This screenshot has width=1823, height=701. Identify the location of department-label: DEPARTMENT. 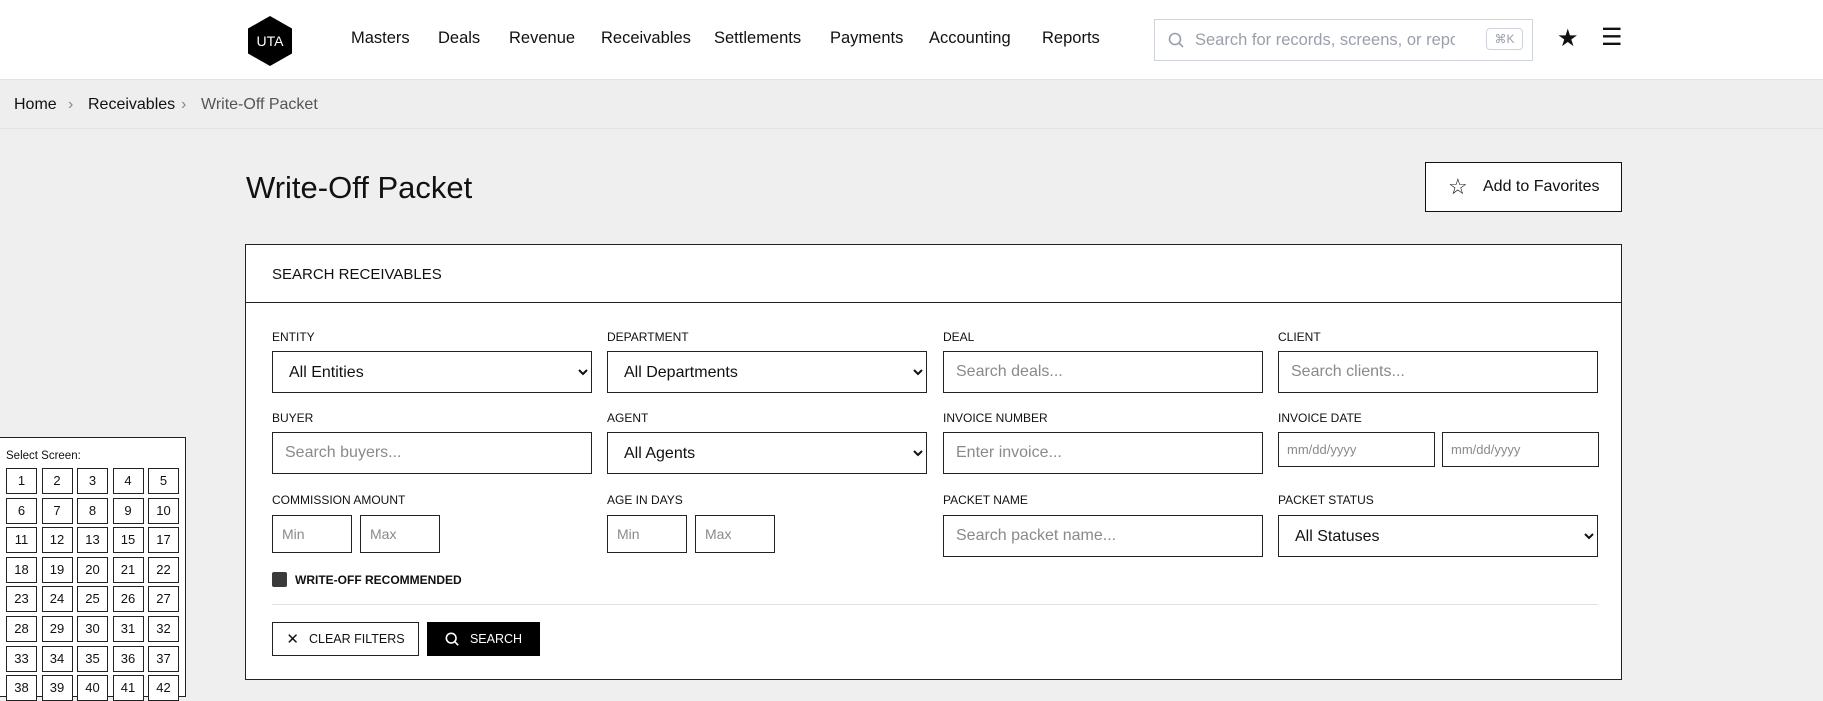
(648, 337).